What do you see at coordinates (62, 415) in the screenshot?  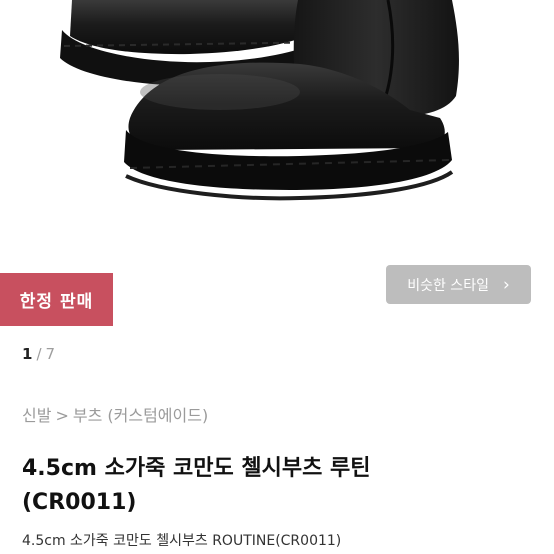 I see `breadcrumb-arrow: >` at bounding box center [62, 415].